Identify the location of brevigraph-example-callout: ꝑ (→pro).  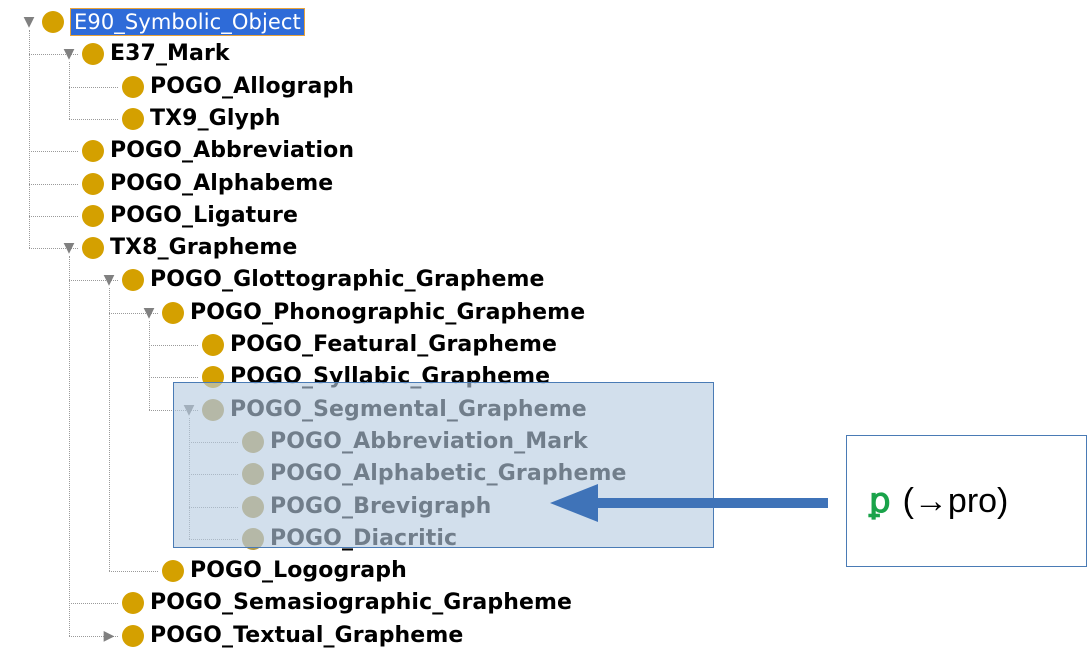
(966, 501).